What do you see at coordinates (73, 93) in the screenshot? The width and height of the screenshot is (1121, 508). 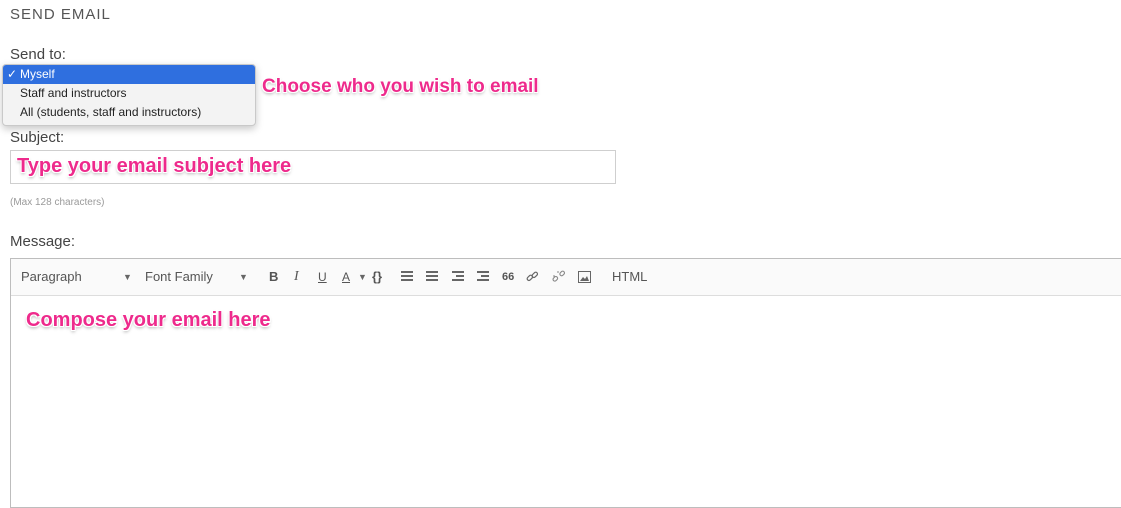 I see `option-label: Staff and instructors` at bounding box center [73, 93].